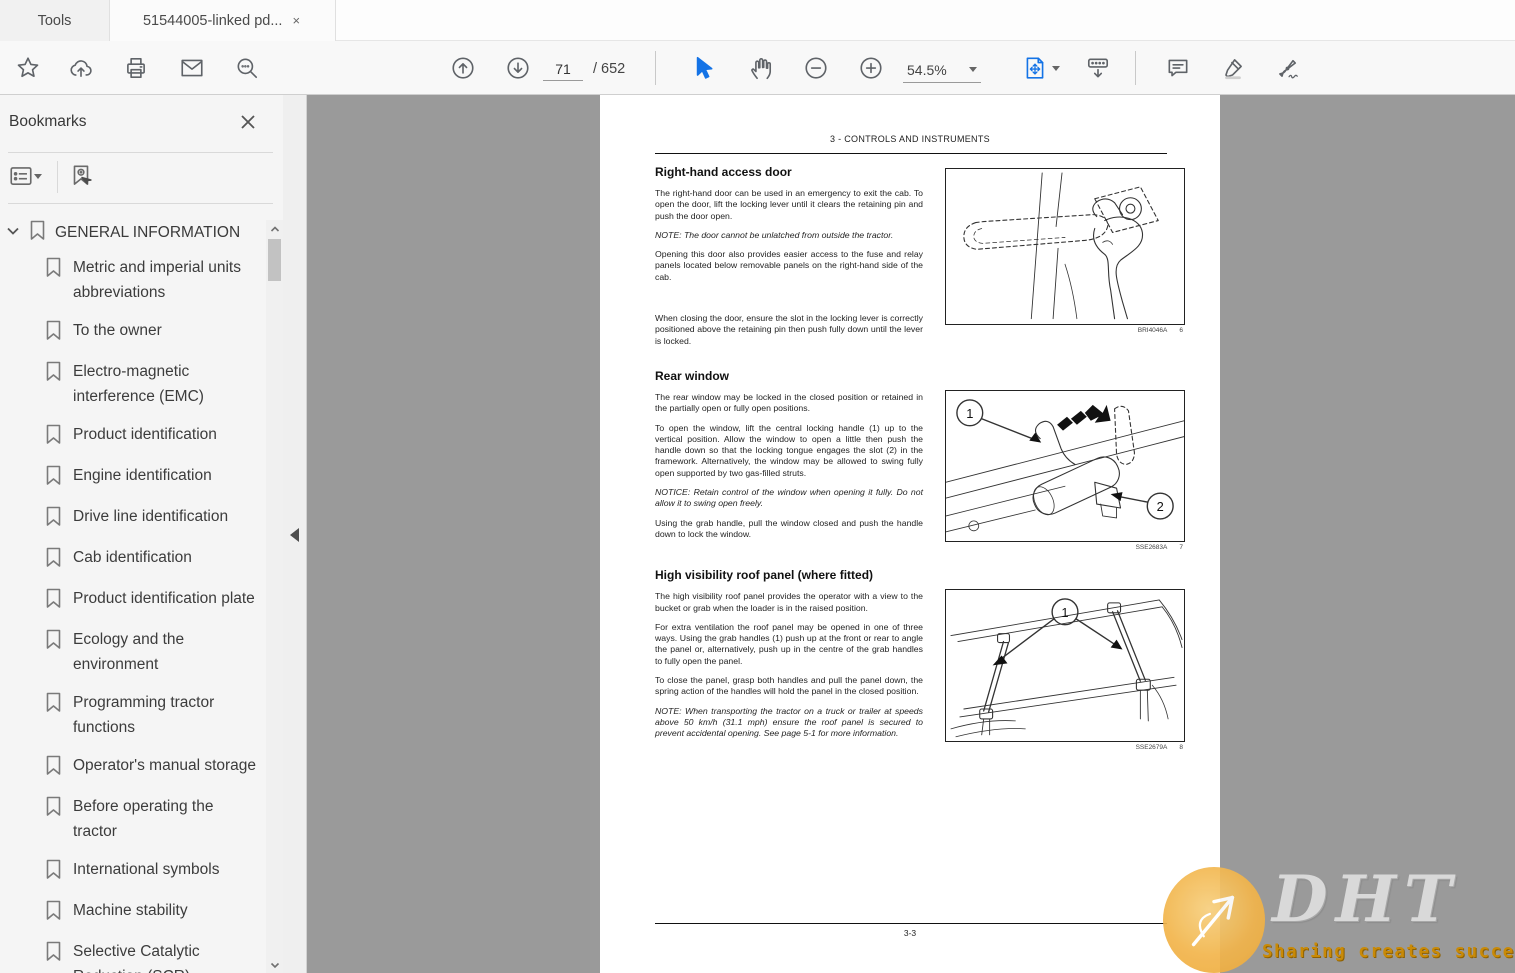 This screenshot has width=1515, height=973. Describe the element at coordinates (132, 918) in the screenshot. I see `bookmark-item: Machine stability` at that location.